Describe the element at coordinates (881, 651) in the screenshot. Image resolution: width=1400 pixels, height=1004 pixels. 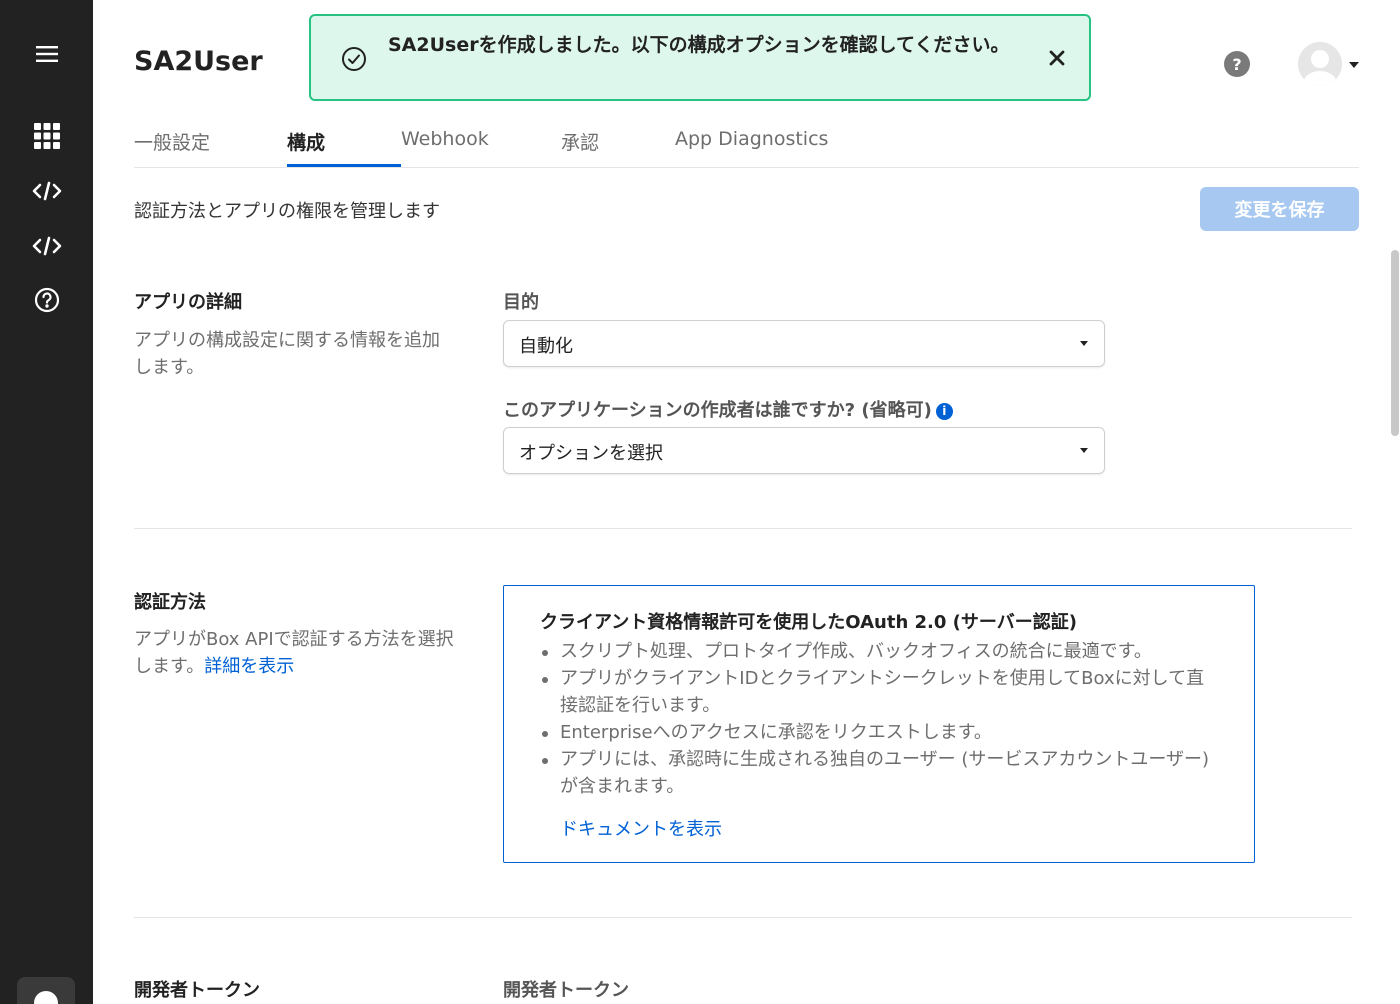
I see `list-item: スクリプト処理、プロトタイプ作成、バックオフィスの統合に最適です。` at that location.